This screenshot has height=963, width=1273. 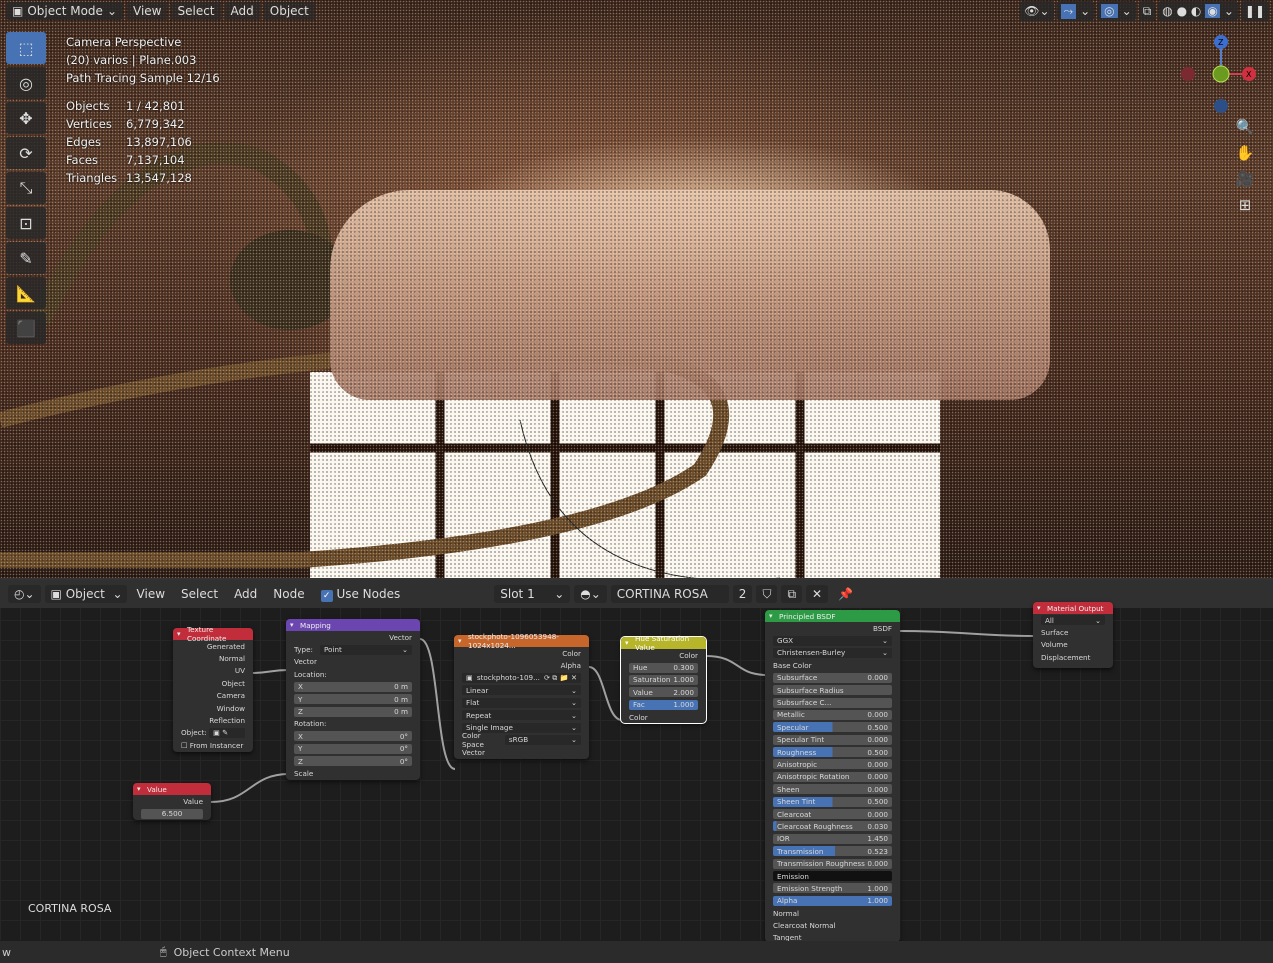 What do you see at coordinates (172, 801) in the screenshot?
I see `value-node: Value Value 6.500` at bounding box center [172, 801].